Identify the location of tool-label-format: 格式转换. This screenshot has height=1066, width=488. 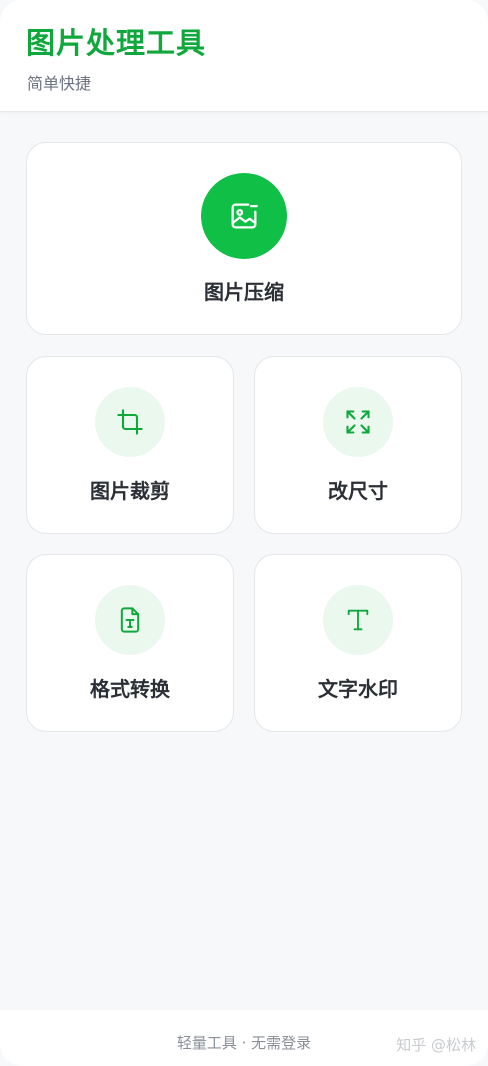
(130, 689).